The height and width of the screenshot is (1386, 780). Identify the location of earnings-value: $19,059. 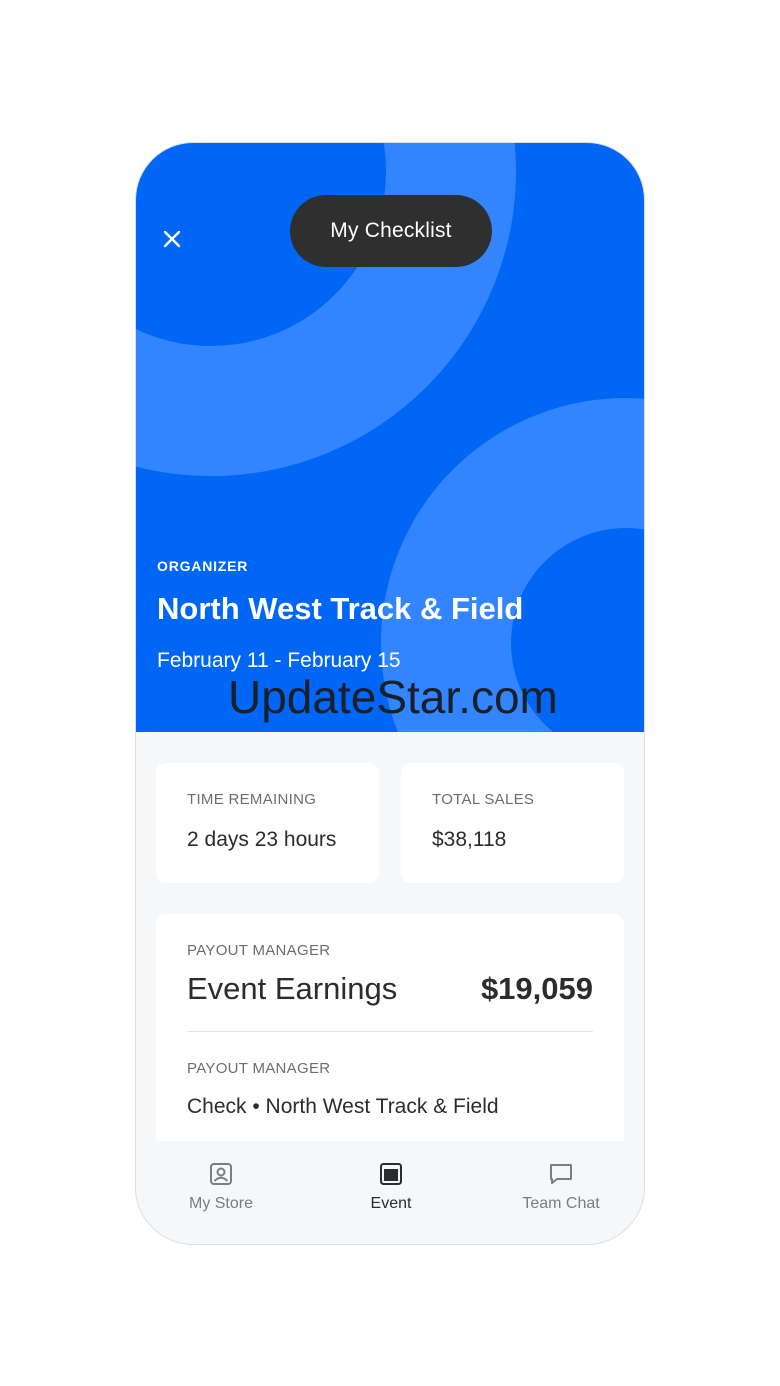
(536, 988).